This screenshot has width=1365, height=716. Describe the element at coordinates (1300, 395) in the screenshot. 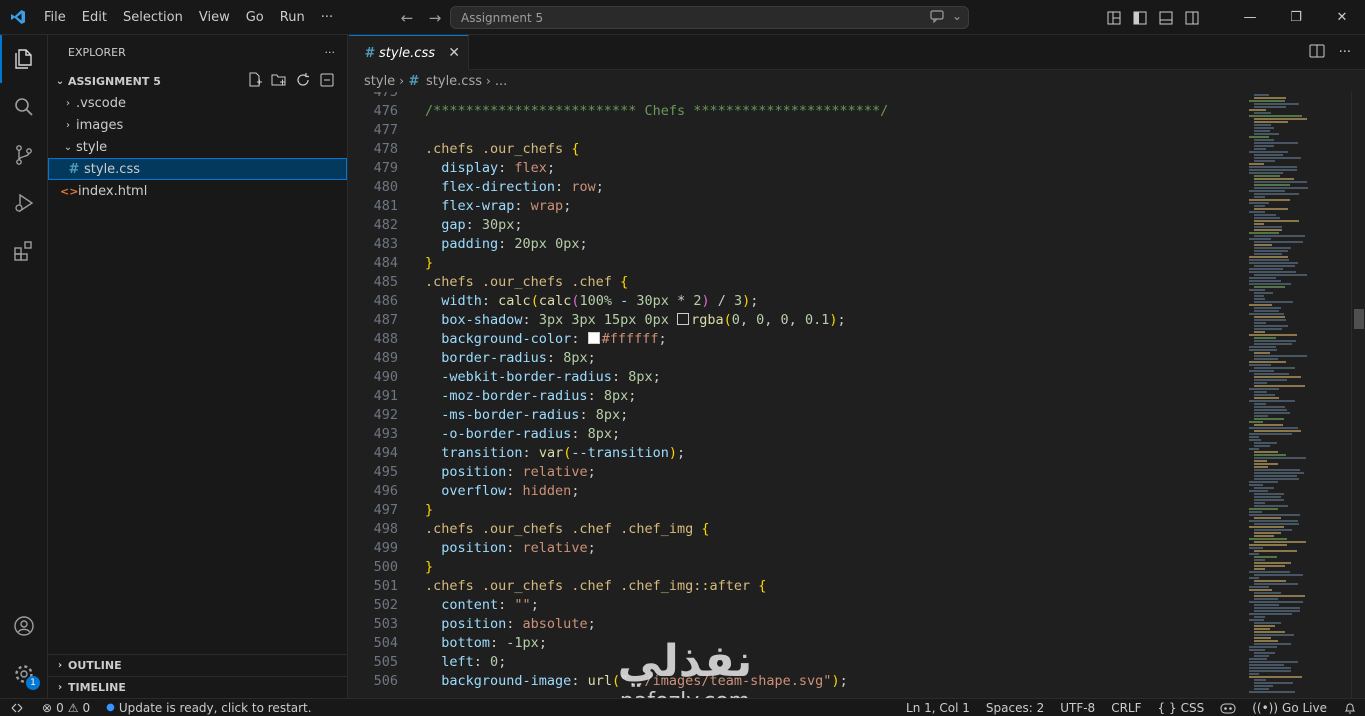

I see `minimap` at that location.